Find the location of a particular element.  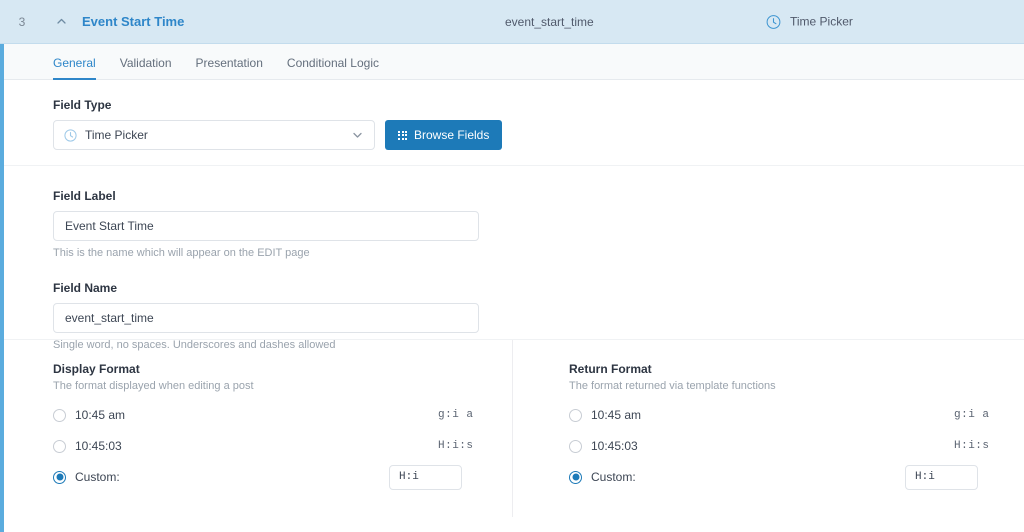

field-title: Event Start Time is located at coordinates (133, 21).